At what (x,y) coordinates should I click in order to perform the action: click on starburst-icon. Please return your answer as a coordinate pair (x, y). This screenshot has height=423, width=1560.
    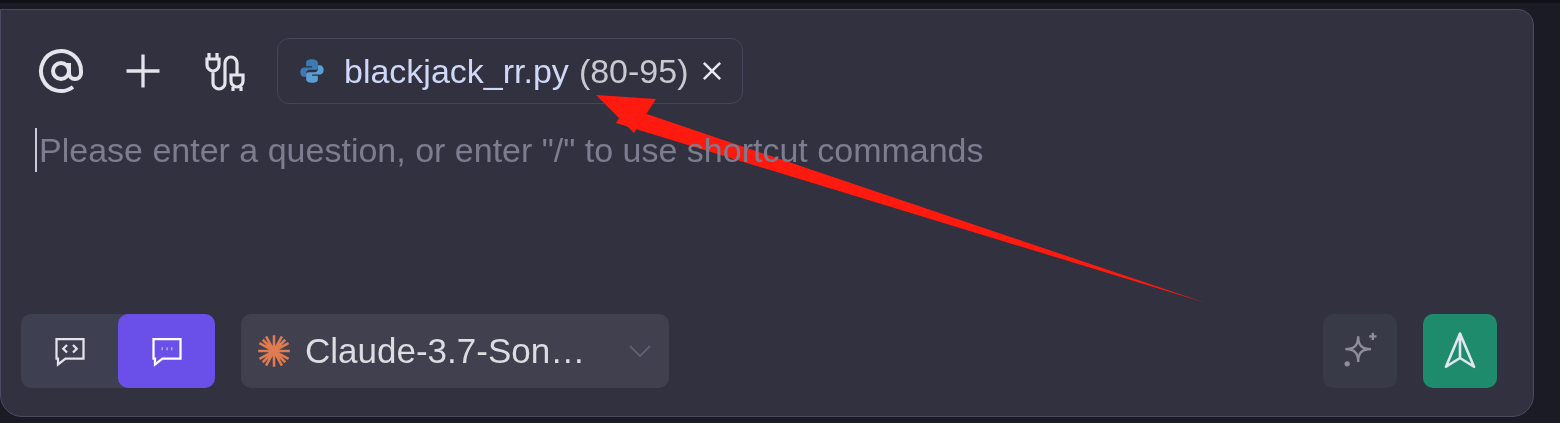
    Looking at the image, I should click on (274, 351).